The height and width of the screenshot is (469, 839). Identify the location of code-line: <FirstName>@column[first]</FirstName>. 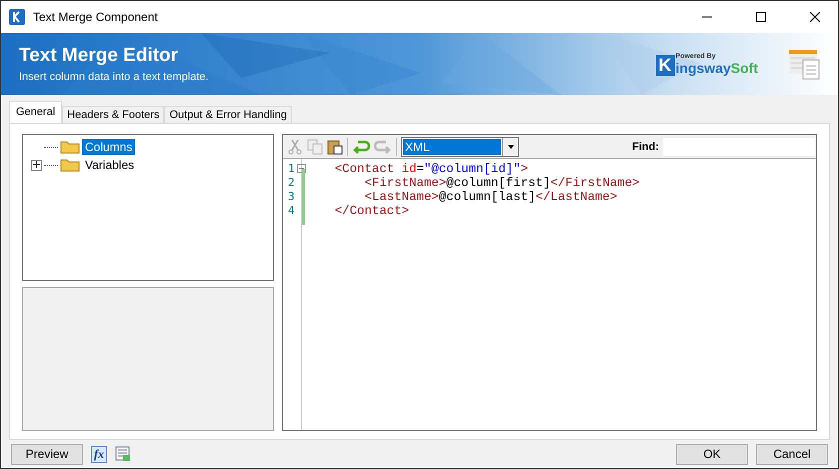
(501, 183).